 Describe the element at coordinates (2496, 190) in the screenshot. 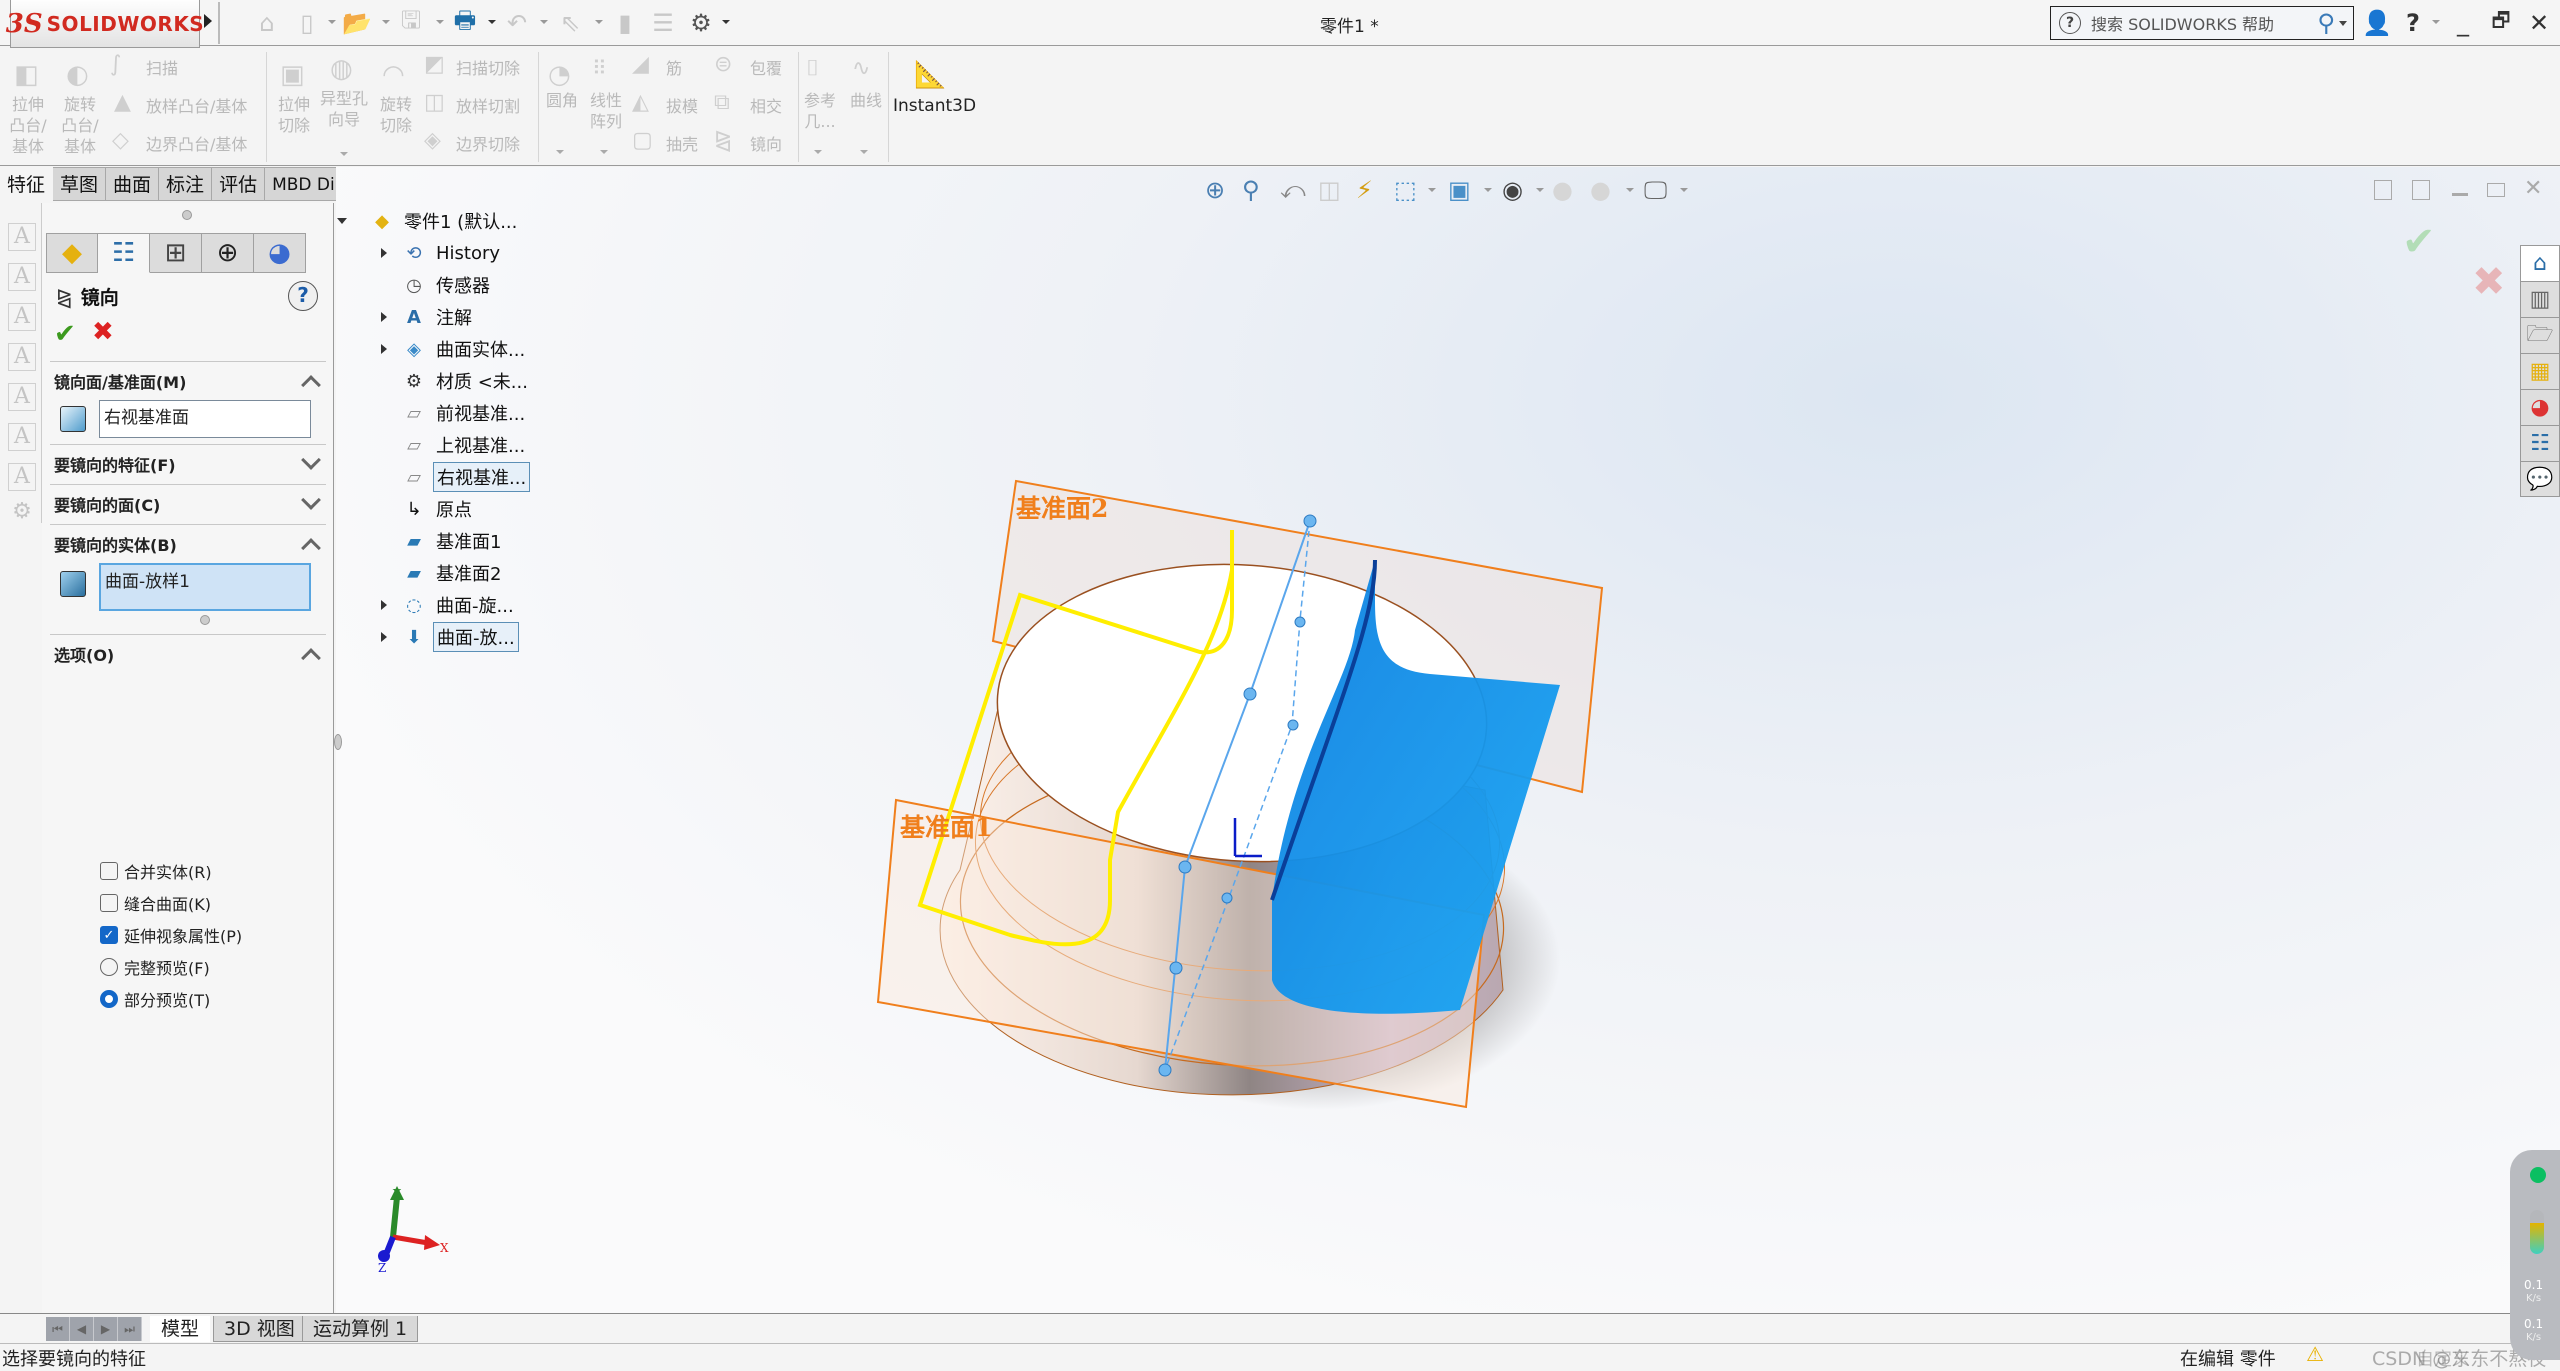

I see `view-restore-button` at that location.